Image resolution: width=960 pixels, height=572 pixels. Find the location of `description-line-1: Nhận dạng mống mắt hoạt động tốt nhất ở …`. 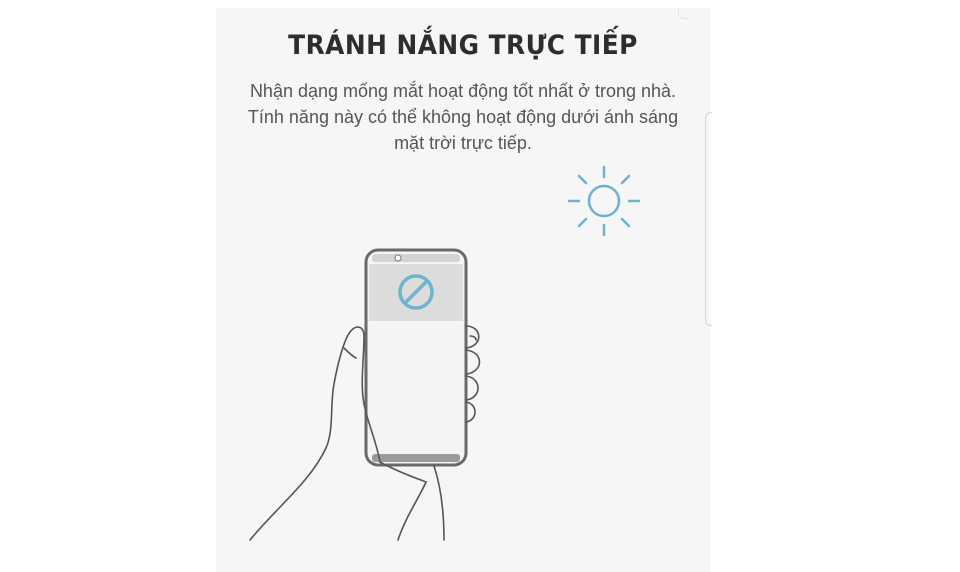

description-line-1: Nhận dạng mống mắt hoạt động tốt nhất ở … is located at coordinates (463, 91).